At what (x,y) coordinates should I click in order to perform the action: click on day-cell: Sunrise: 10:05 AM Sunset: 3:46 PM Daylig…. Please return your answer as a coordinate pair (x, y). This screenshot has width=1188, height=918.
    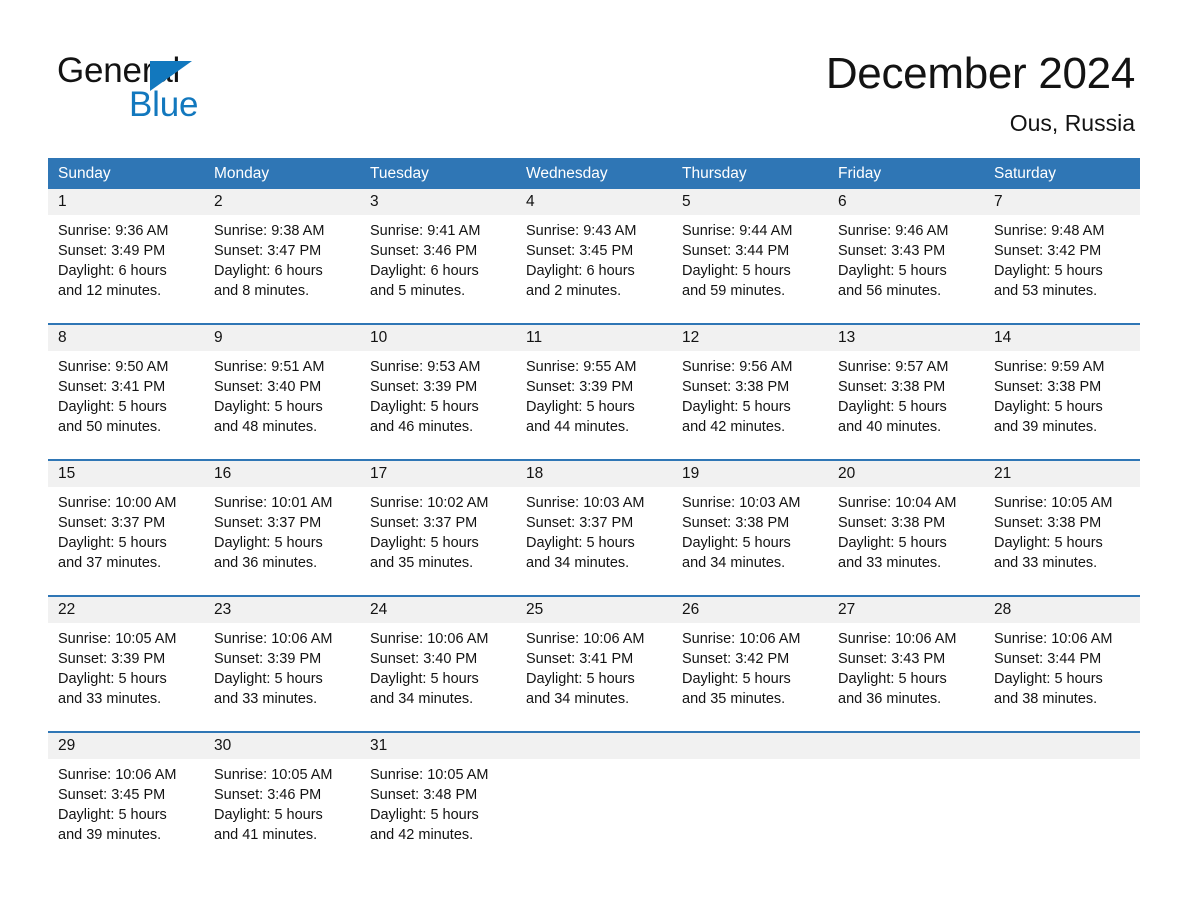
    Looking at the image, I should click on (282, 813).